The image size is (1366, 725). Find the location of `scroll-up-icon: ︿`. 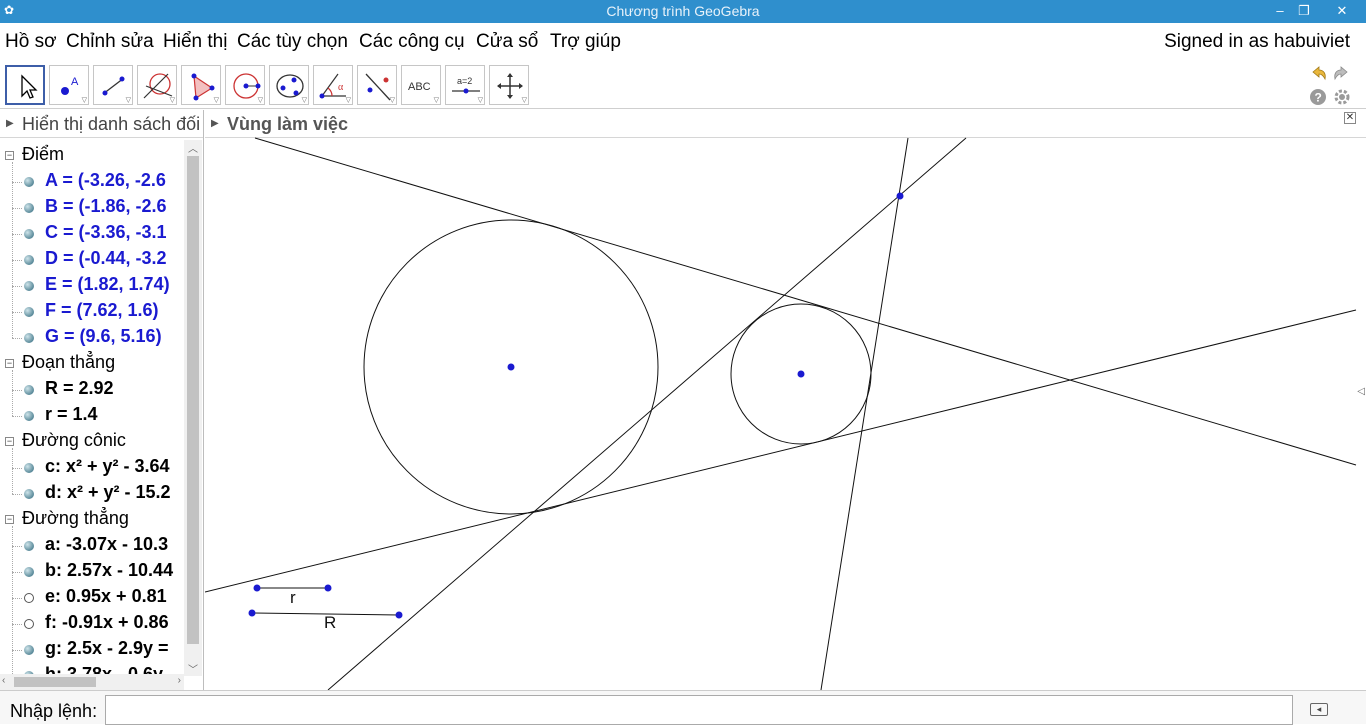

scroll-up-icon: ︿ is located at coordinates (193, 147).